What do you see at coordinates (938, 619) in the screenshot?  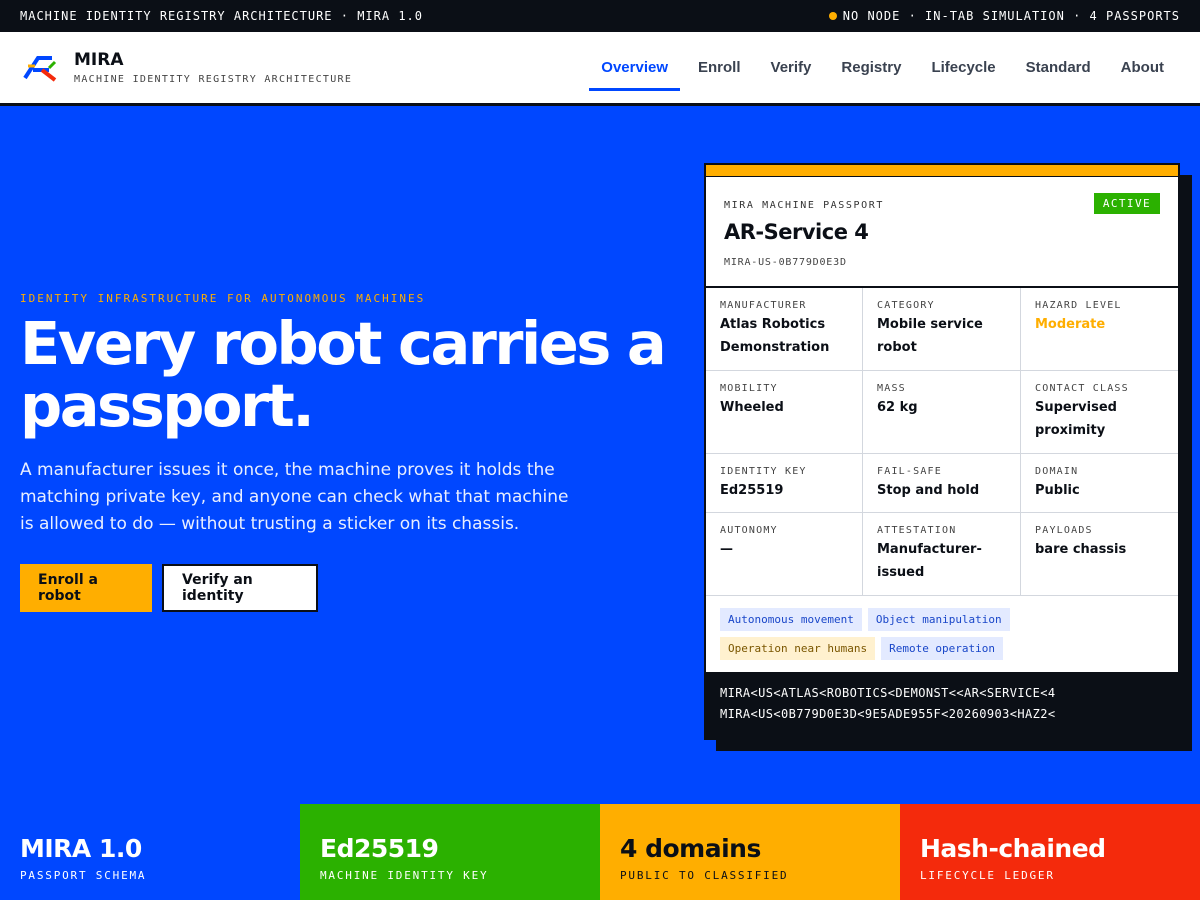 I see `capability-tag: Object manipulation` at bounding box center [938, 619].